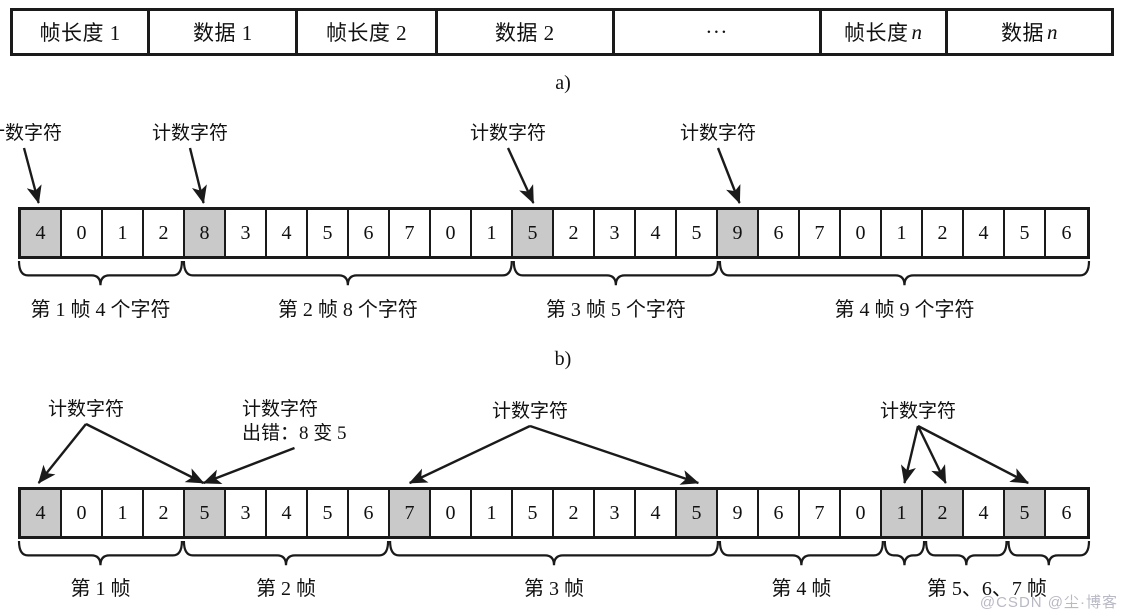  What do you see at coordinates (285, 589) in the screenshot?
I see `frame-group-caption: 第 2 帧` at bounding box center [285, 589].